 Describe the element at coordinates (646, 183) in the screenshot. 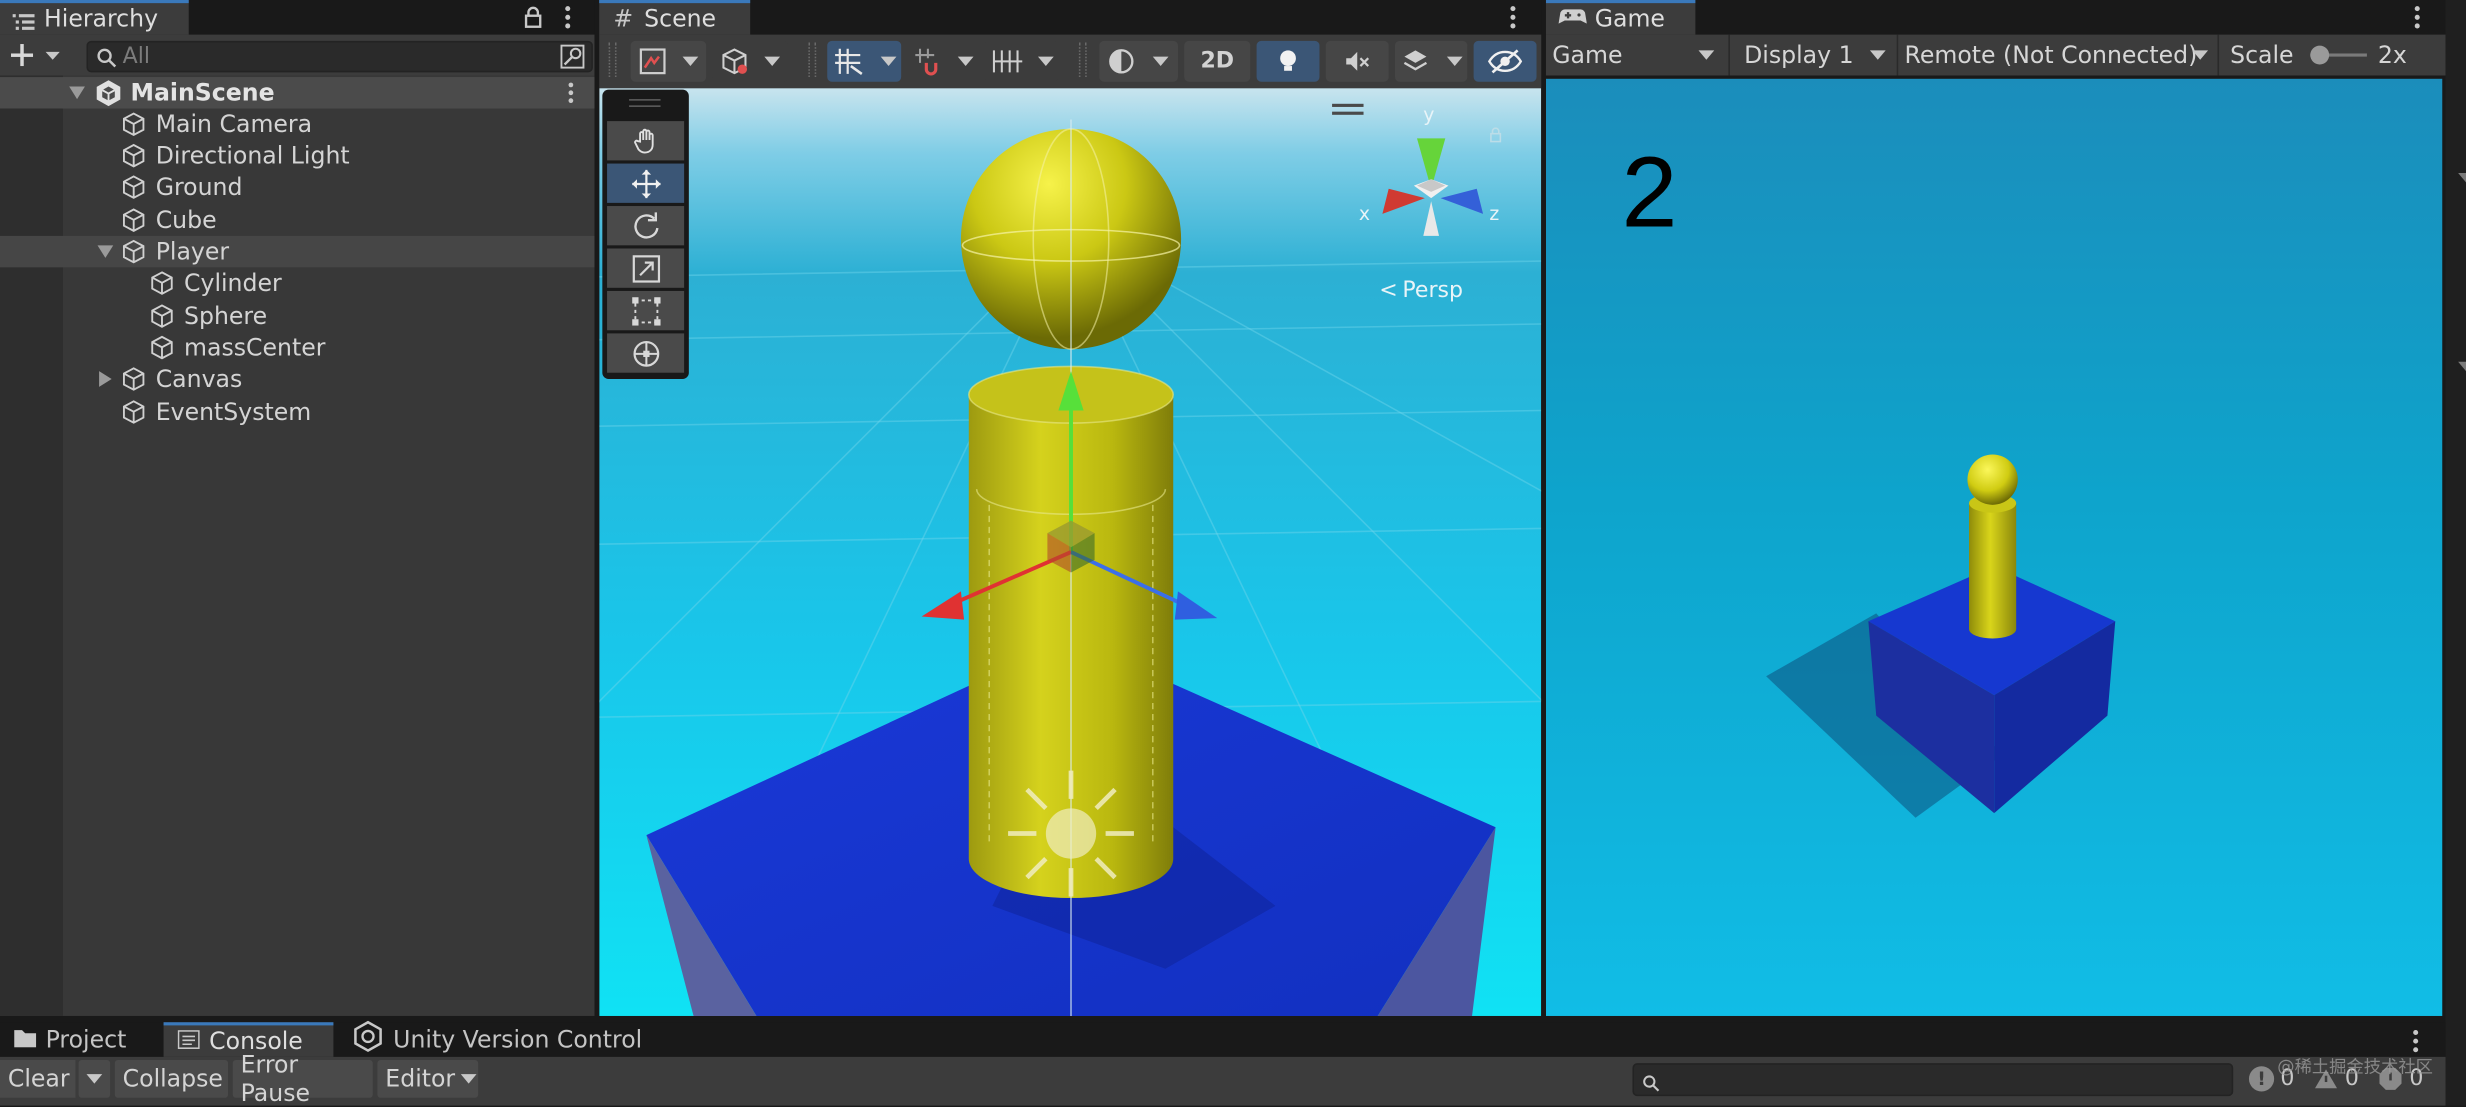

I see `move-tool-button` at that location.